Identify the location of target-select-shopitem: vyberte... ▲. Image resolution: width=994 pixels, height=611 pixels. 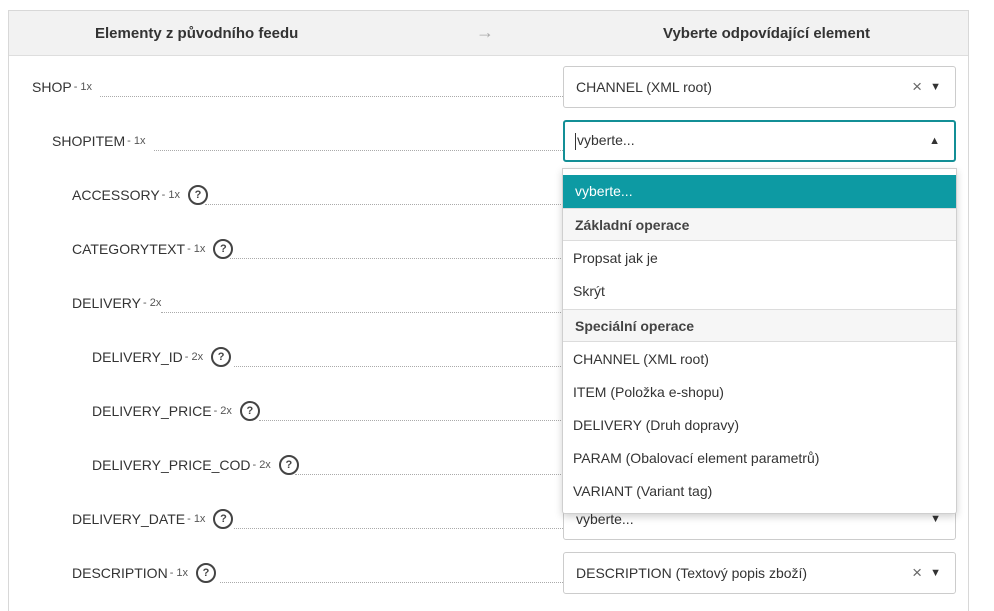
(759, 141).